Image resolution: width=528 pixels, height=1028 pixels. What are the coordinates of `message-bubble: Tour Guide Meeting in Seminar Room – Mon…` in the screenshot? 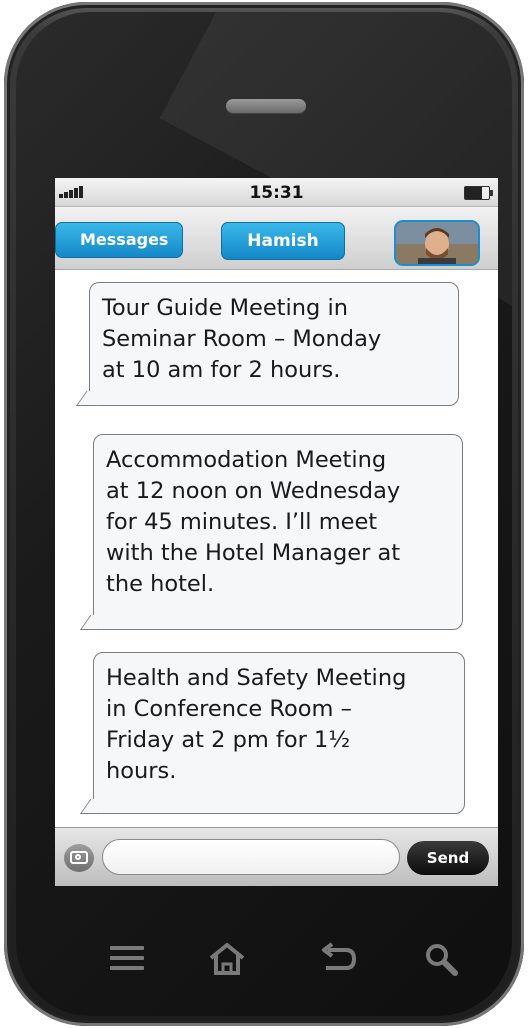 It's located at (274, 344).